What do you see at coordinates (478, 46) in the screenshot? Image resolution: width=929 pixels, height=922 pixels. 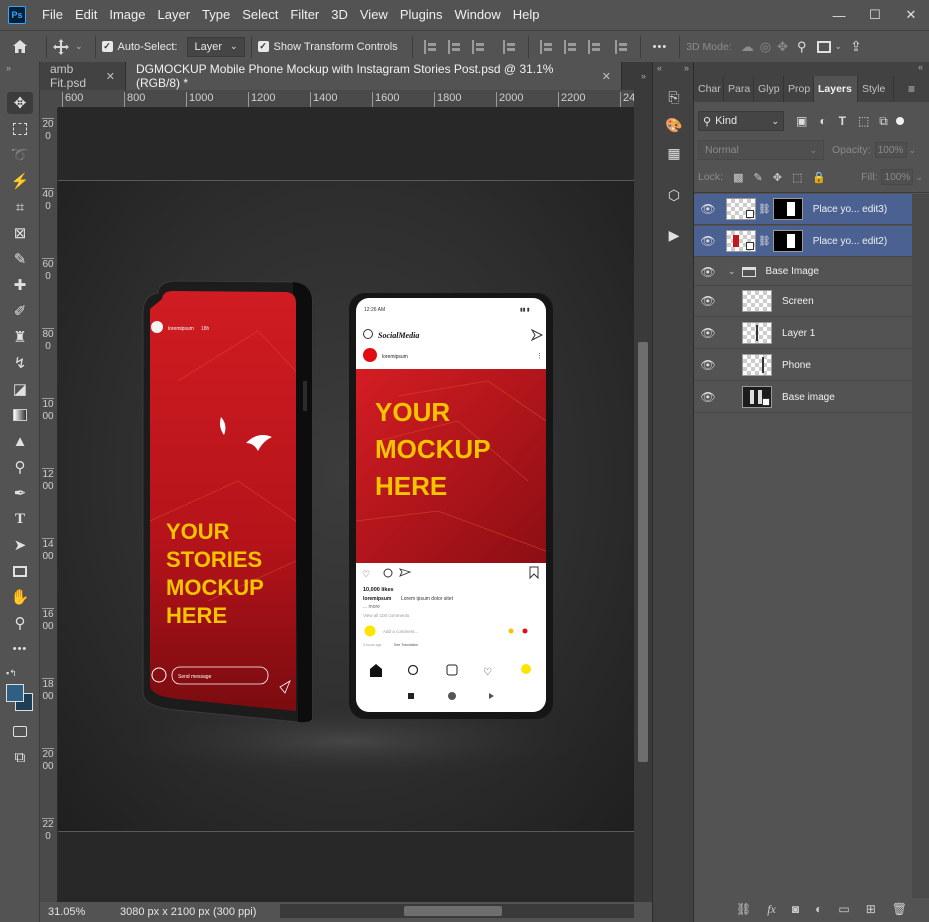 I see `align-right-icon` at bounding box center [478, 46].